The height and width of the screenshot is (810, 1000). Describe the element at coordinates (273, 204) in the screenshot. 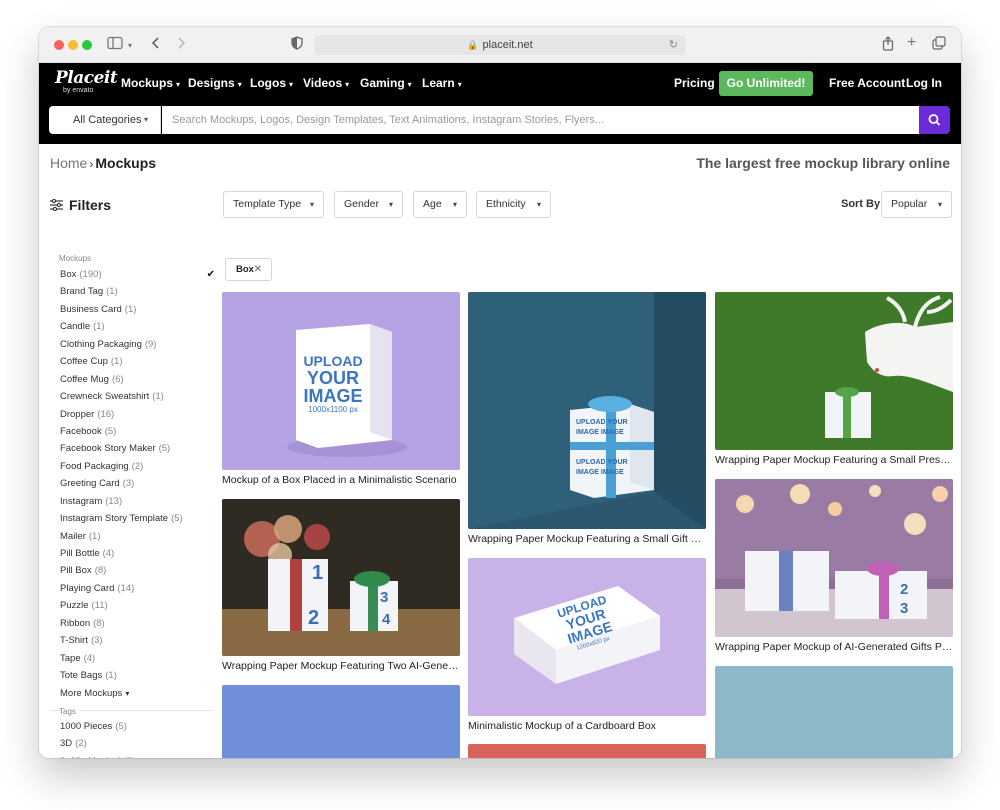

I see `template-type-dropdown: Template Type ▾` at that location.